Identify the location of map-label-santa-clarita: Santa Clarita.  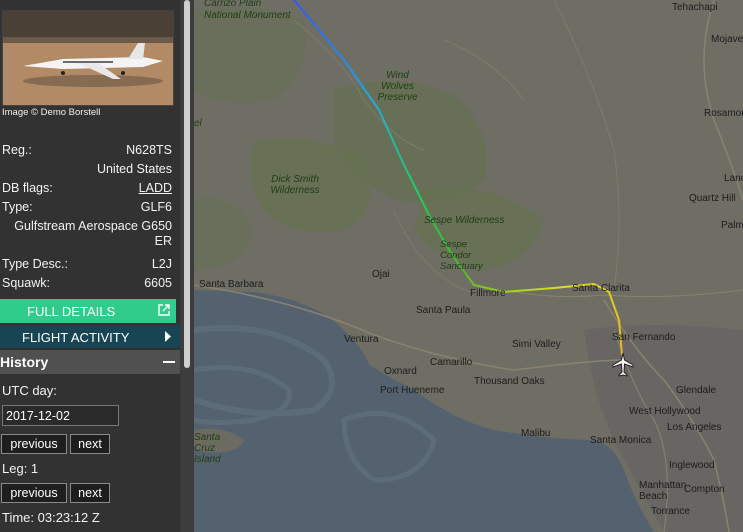
(601, 288).